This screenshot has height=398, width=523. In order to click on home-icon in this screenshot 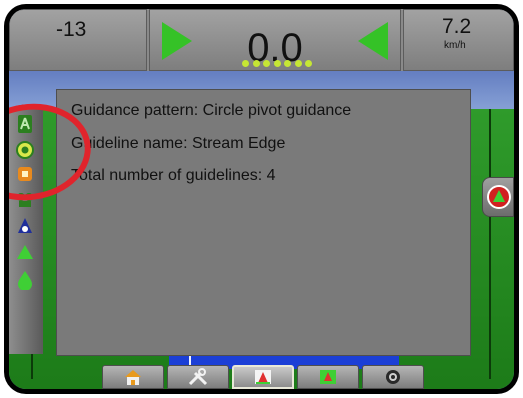, I will do `click(133, 377)`.